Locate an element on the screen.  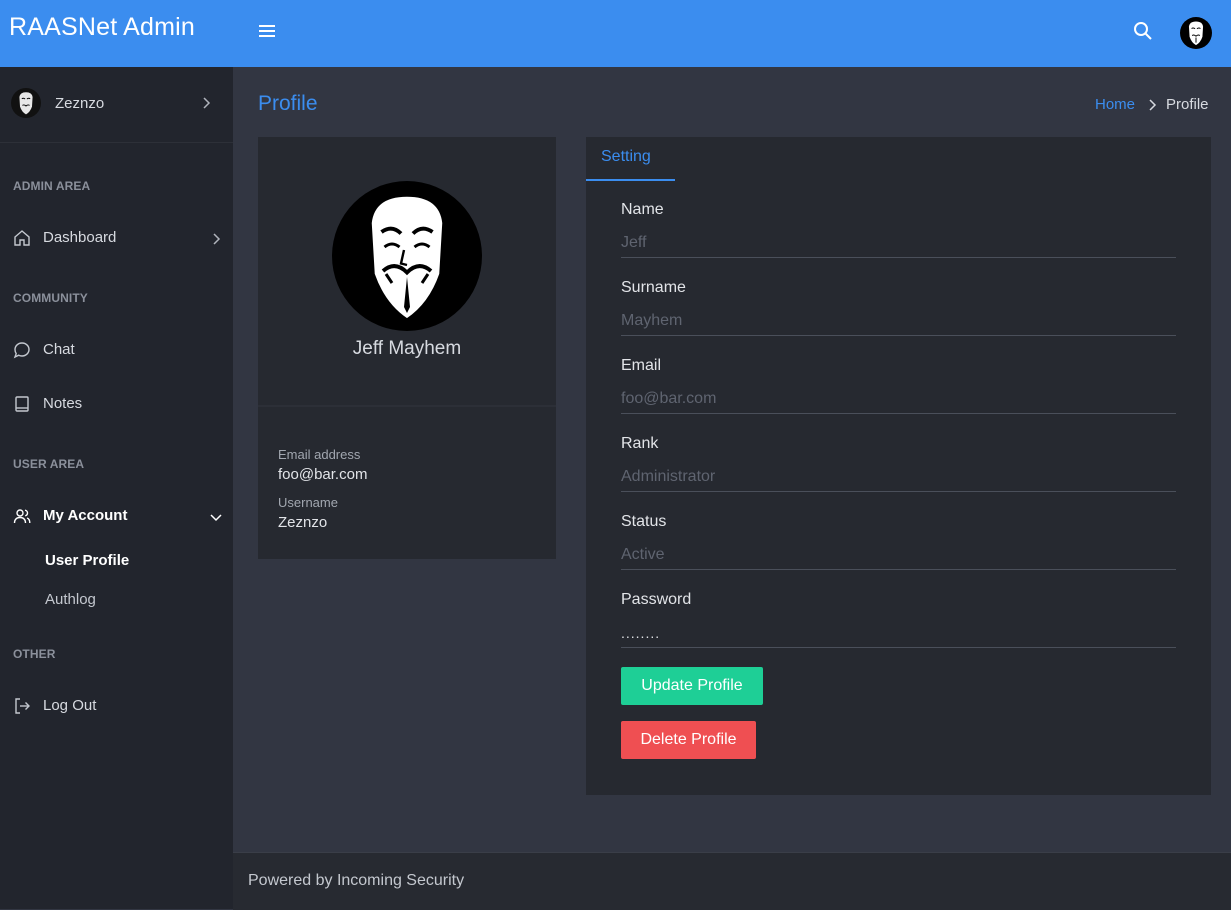
name-label: Name is located at coordinates (642, 209).